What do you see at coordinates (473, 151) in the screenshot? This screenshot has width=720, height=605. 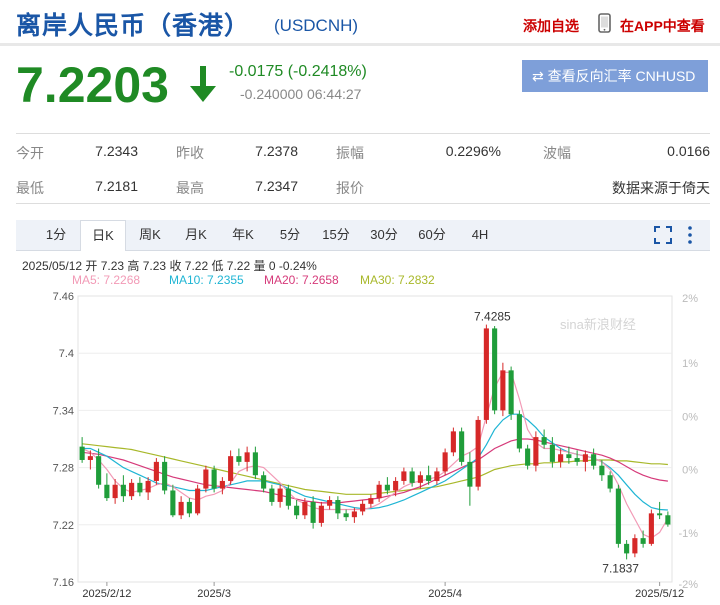 I see `stat-value: 0.2296%` at bounding box center [473, 151].